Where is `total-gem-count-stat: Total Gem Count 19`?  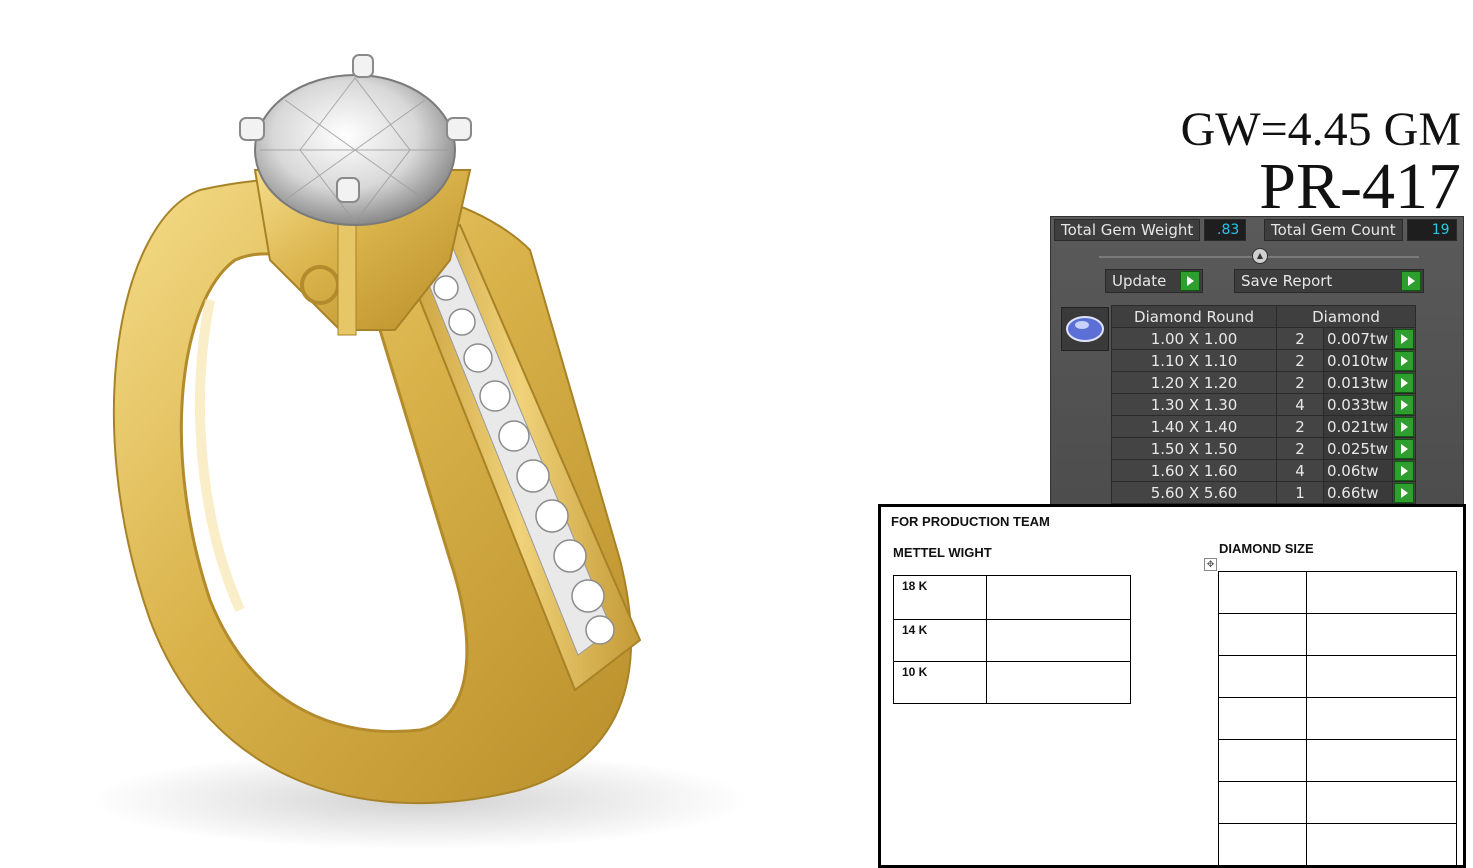 total-gem-count-stat: Total Gem Count 19 is located at coordinates (1360, 230).